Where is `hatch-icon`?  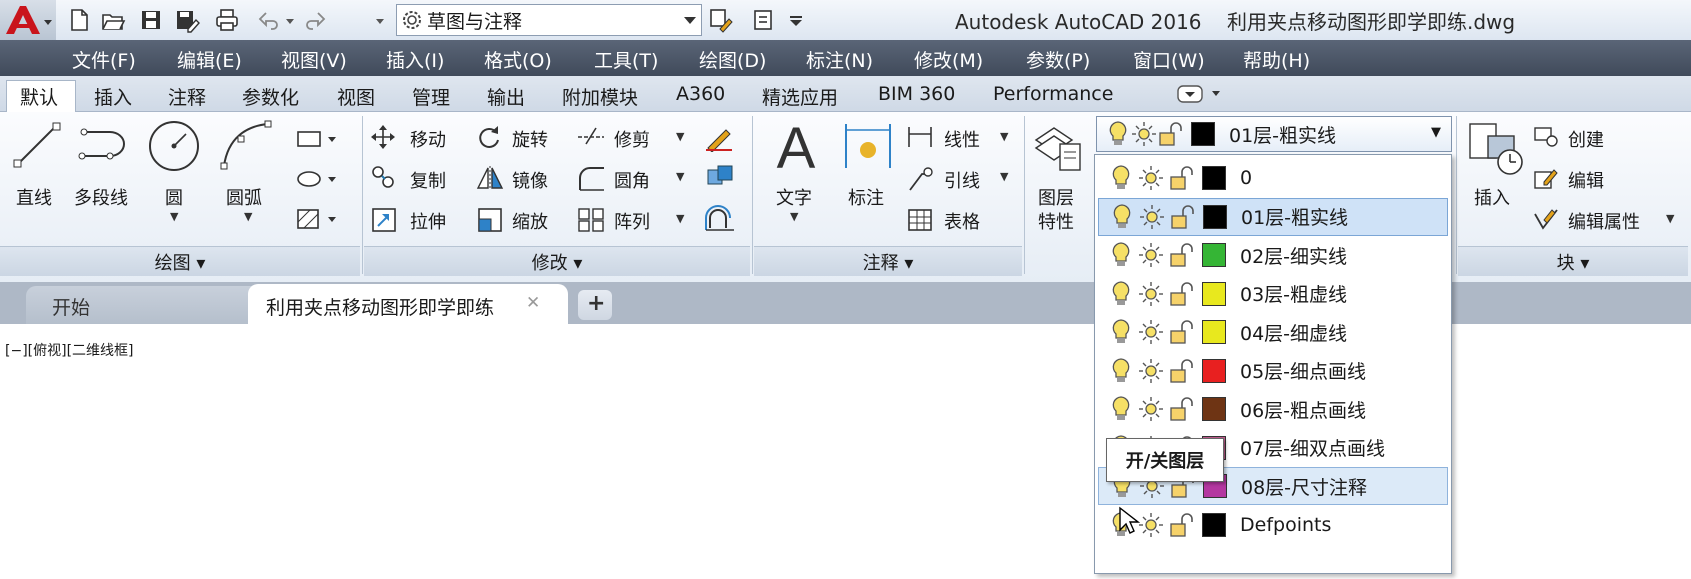
hatch-icon is located at coordinates (316, 219).